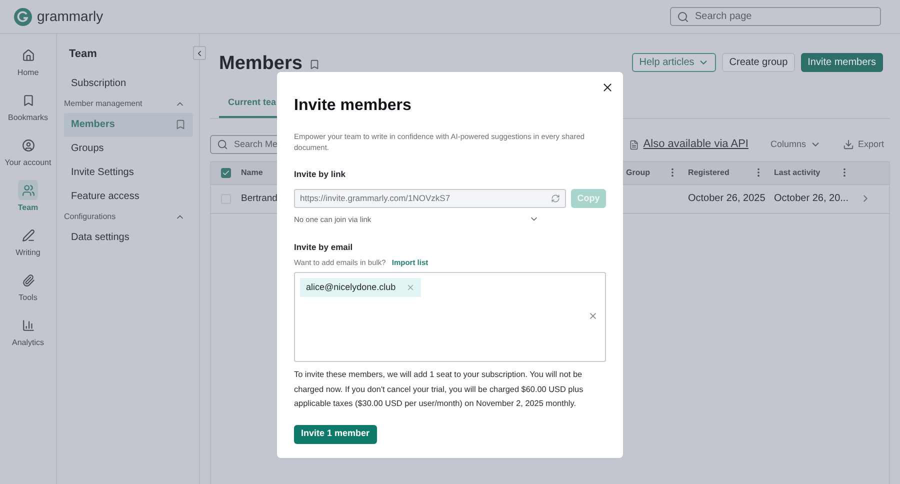 The width and height of the screenshot is (900, 484). What do you see at coordinates (259, 198) in the screenshot?
I see `table-cell: Bertrand` at bounding box center [259, 198].